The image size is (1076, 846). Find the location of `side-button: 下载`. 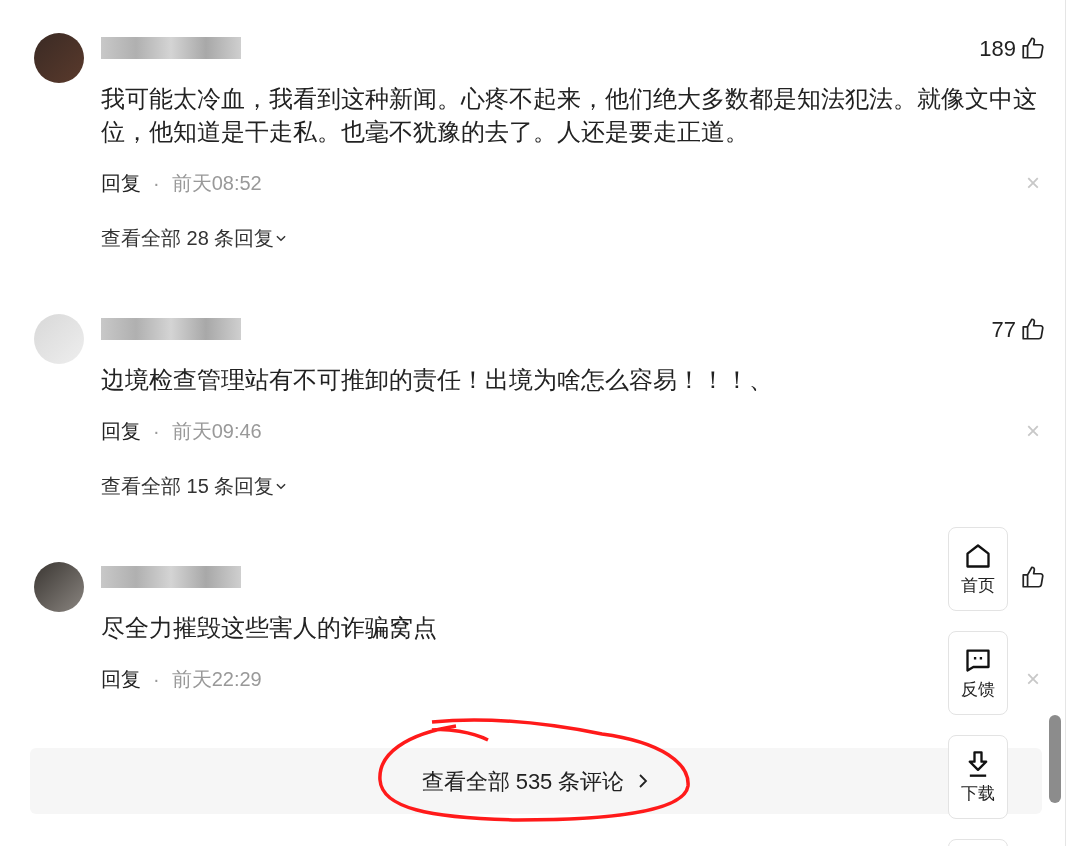

side-button: 下载 is located at coordinates (978, 777).